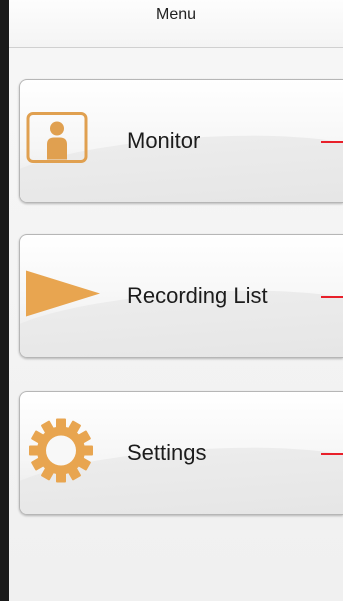  What do you see at coordinates (176, 24) in the screenshot?
I see `title-bar: Menu` at bounding box center [176, 24].